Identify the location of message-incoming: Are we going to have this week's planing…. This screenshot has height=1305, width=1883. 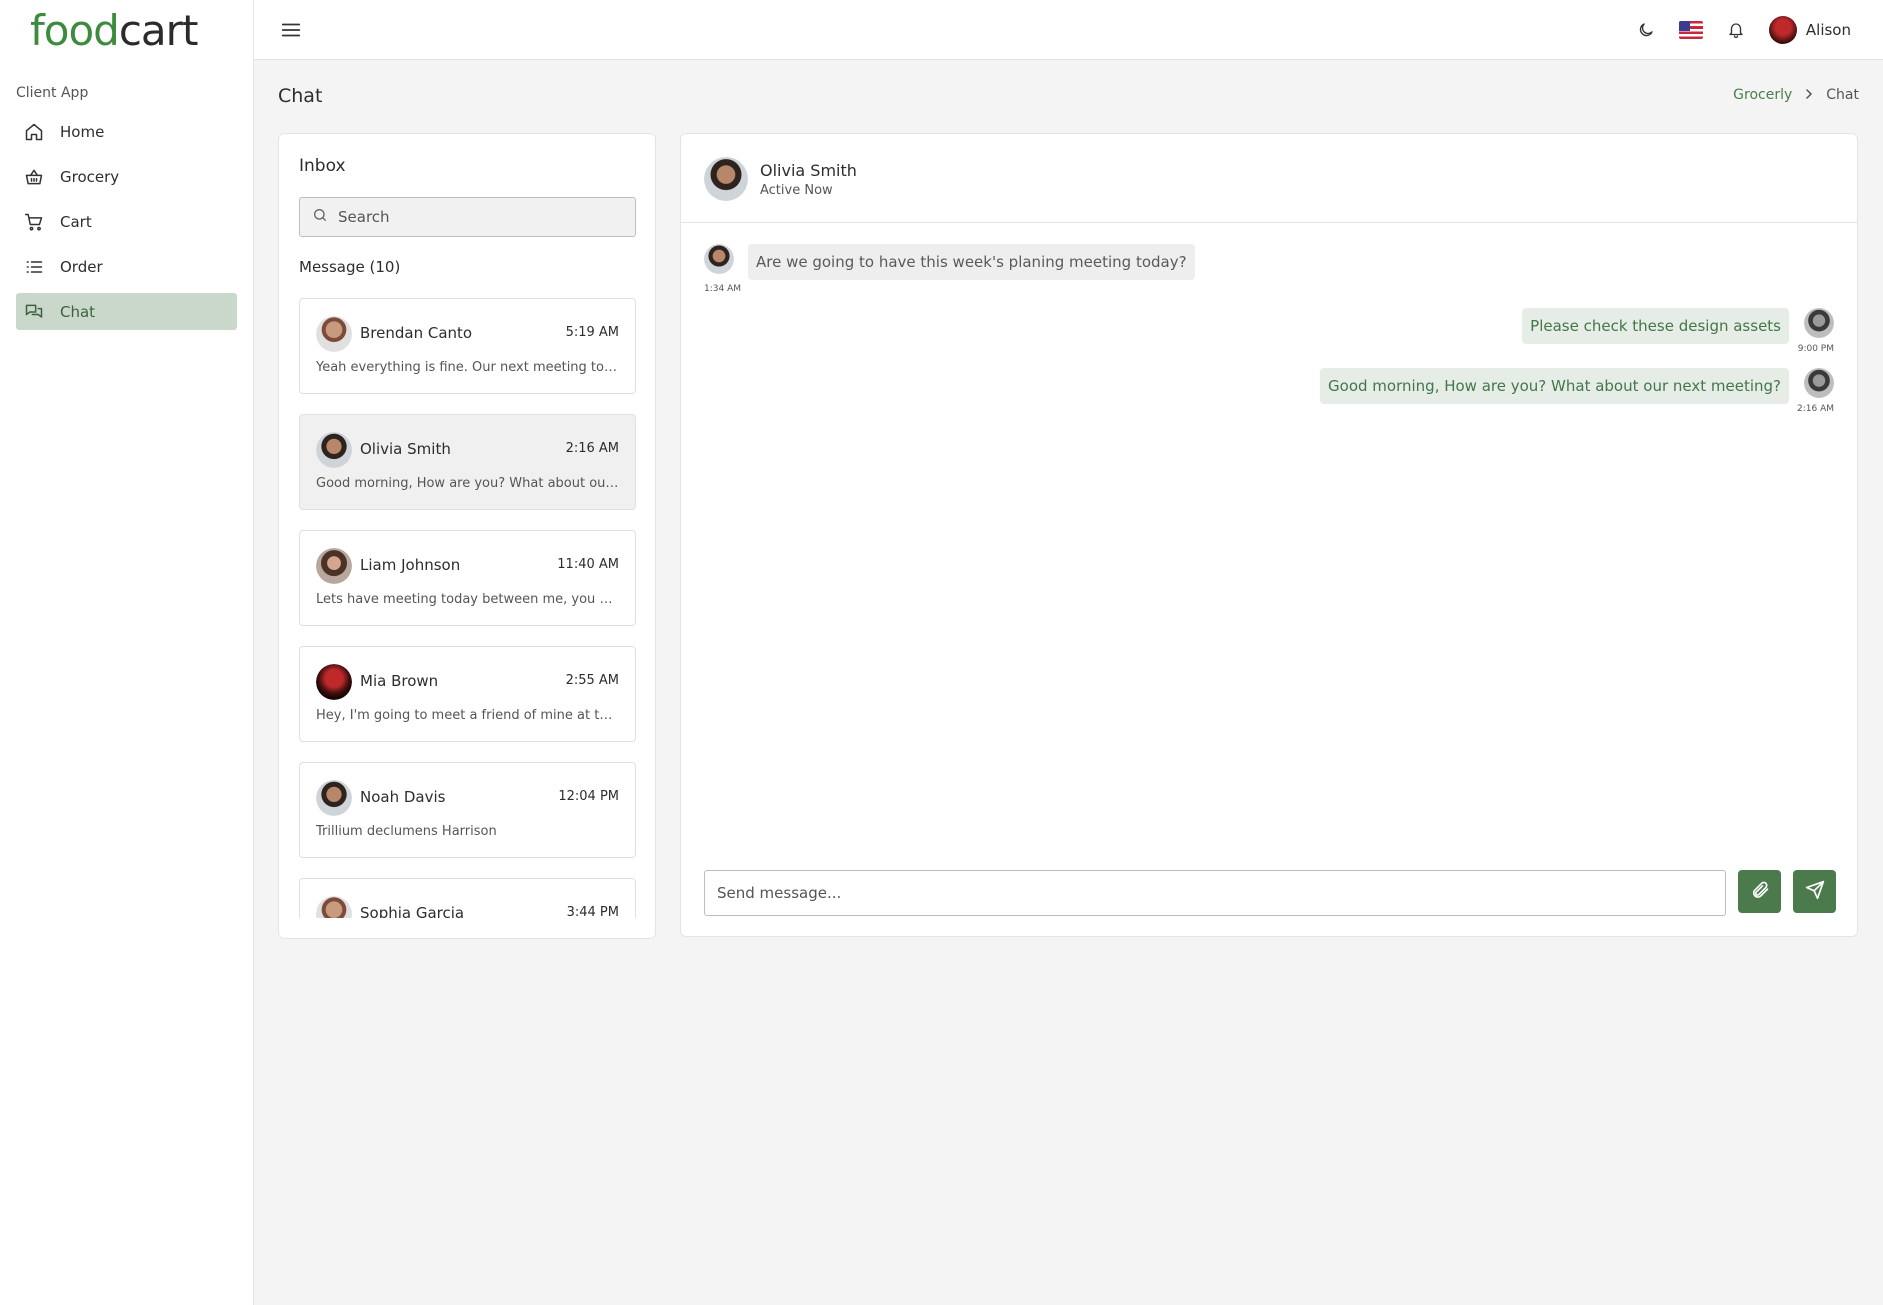
(971, 262).